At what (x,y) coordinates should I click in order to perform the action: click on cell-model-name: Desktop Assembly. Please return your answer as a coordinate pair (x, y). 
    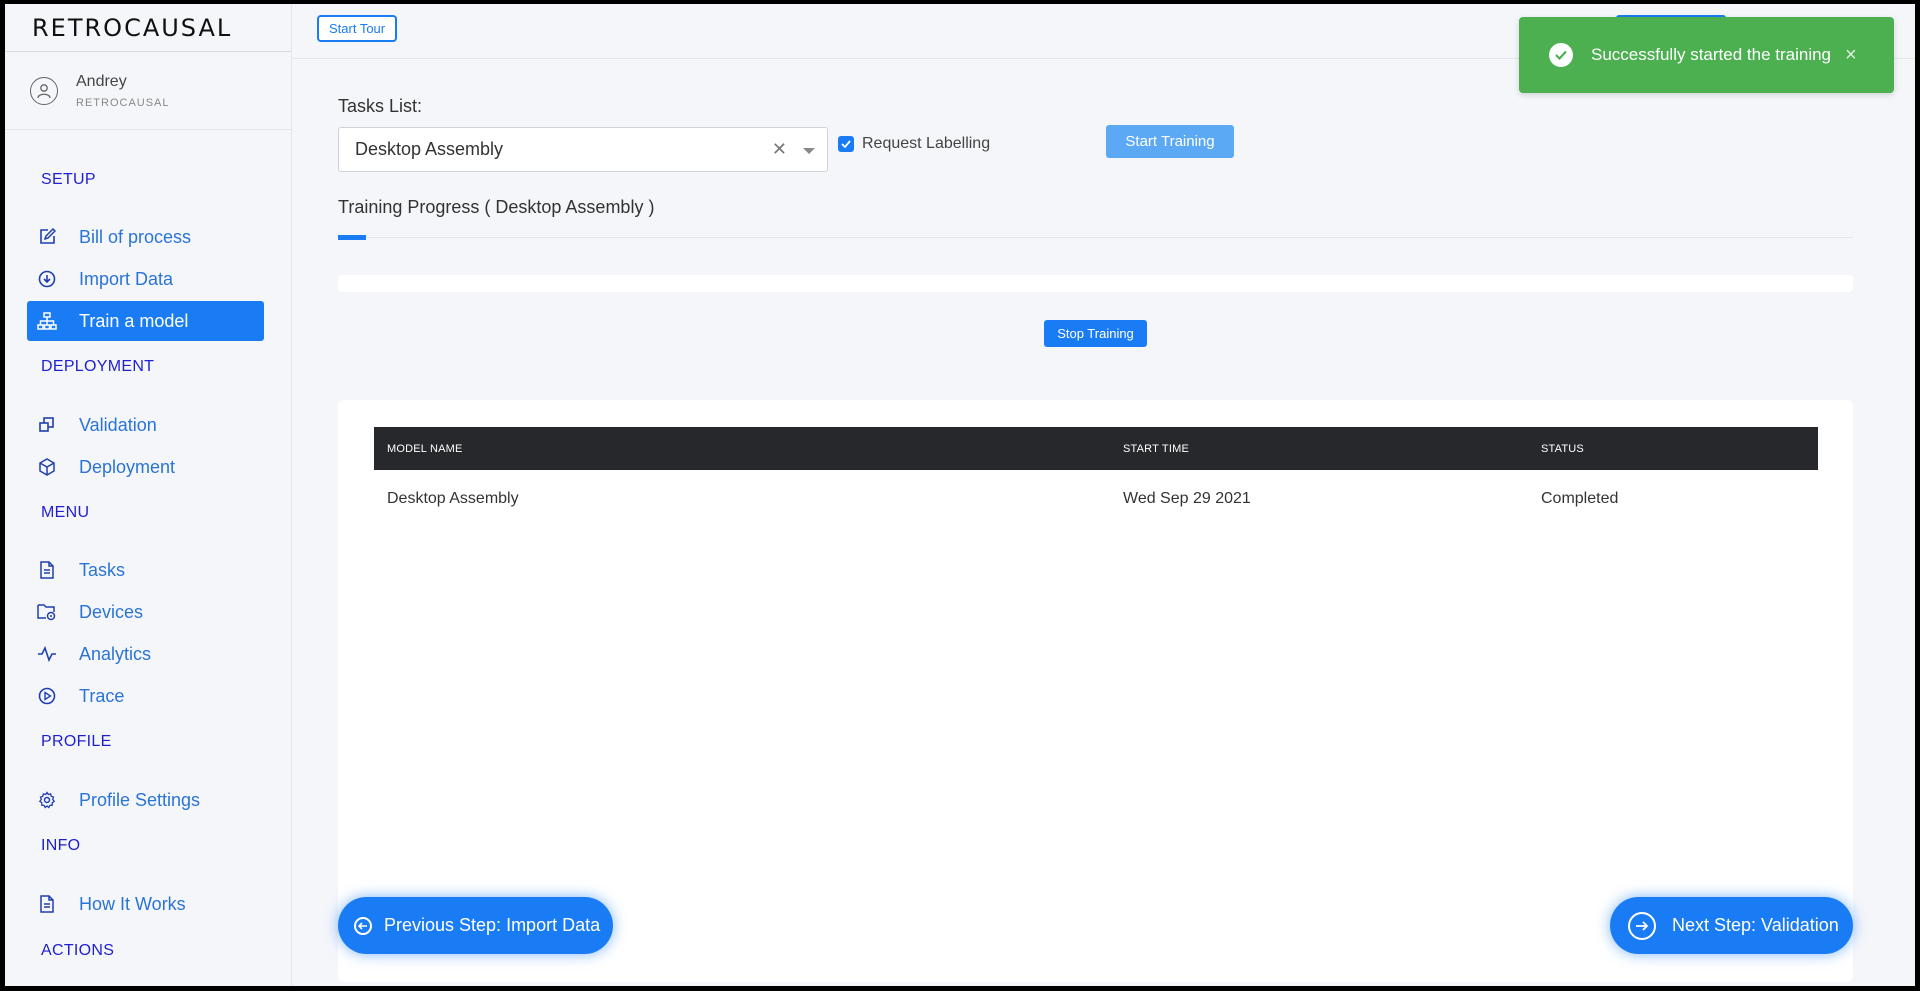
    Looking at the image, I should click on (453, 498).